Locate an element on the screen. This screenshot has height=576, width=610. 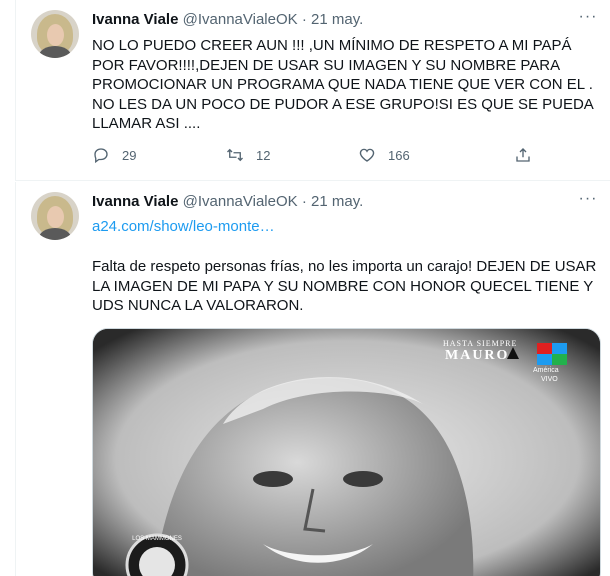
overlay-name-text: MAURO is located at coordinates (477, 355).